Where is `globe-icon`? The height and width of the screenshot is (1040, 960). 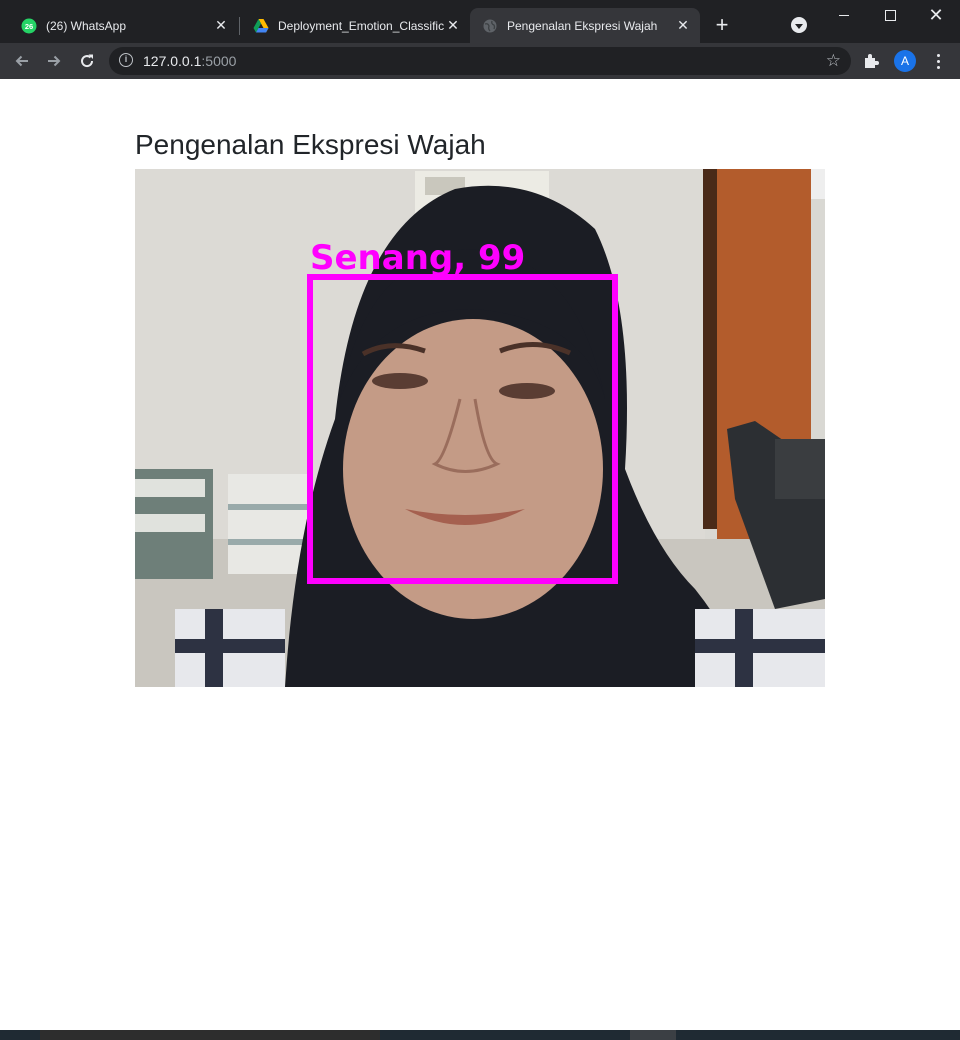 globe-icon is located at coordinates (490, 26).